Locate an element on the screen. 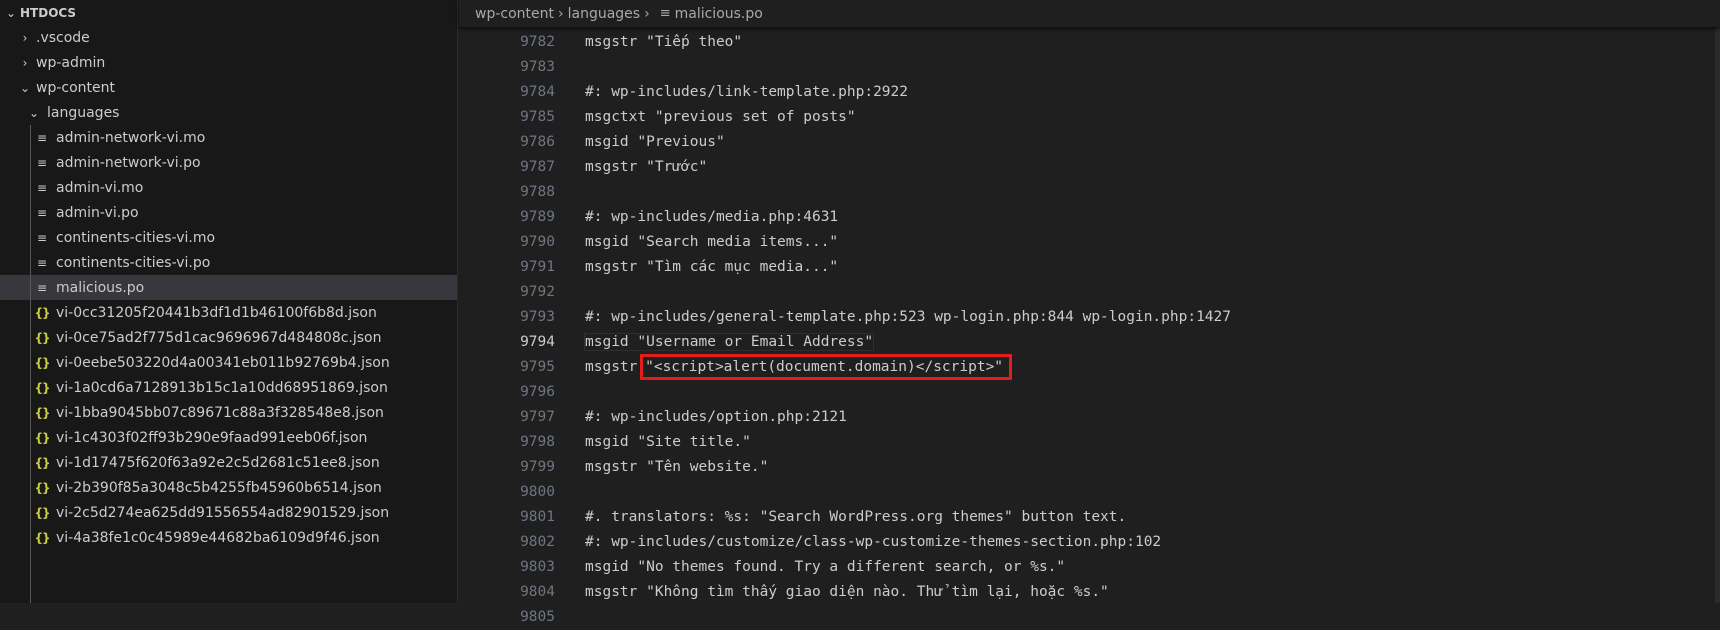 The height and width of the screenshot is (630, 1720). file-item: ≡ admin-network-vi.mo is located at coordinates (228, 137).